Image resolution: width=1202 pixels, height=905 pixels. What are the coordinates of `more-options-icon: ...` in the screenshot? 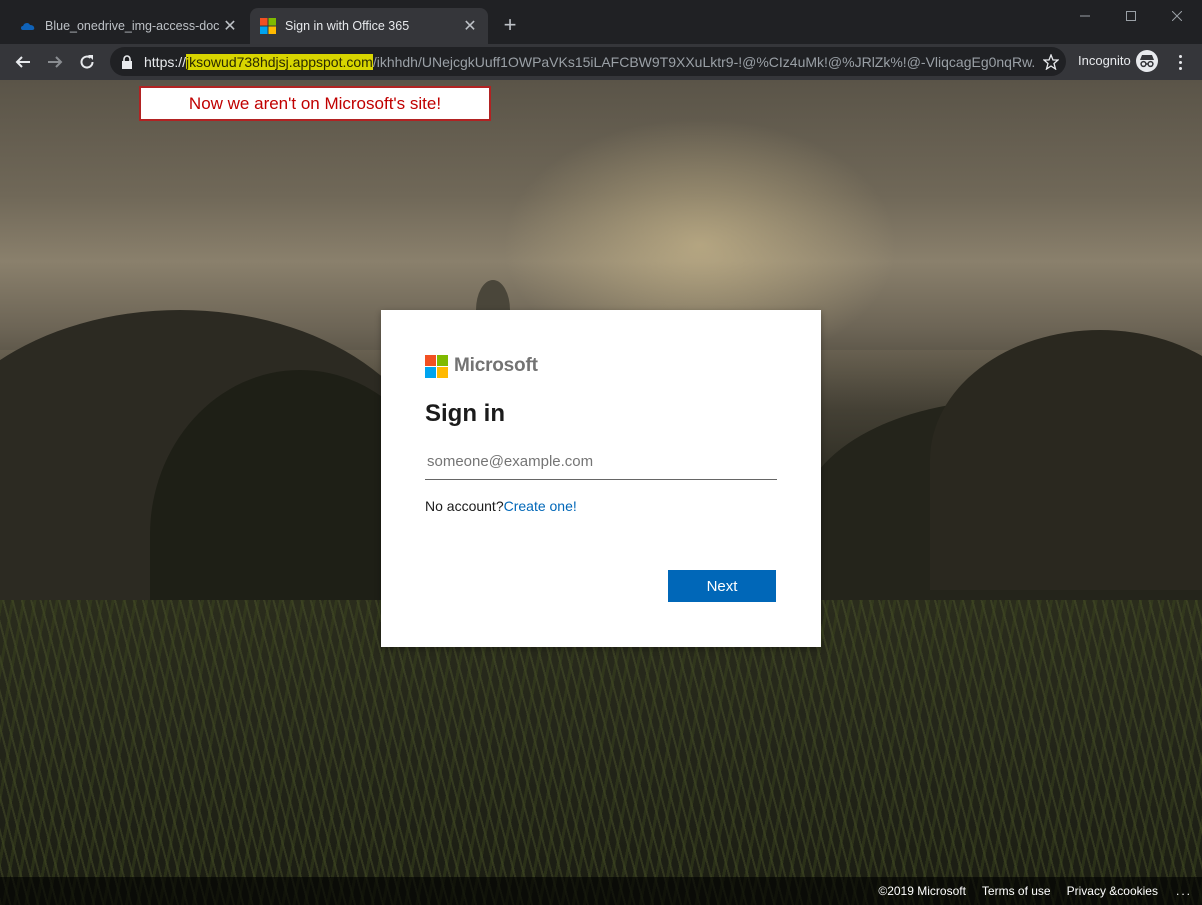 It's located at (1184, 891).